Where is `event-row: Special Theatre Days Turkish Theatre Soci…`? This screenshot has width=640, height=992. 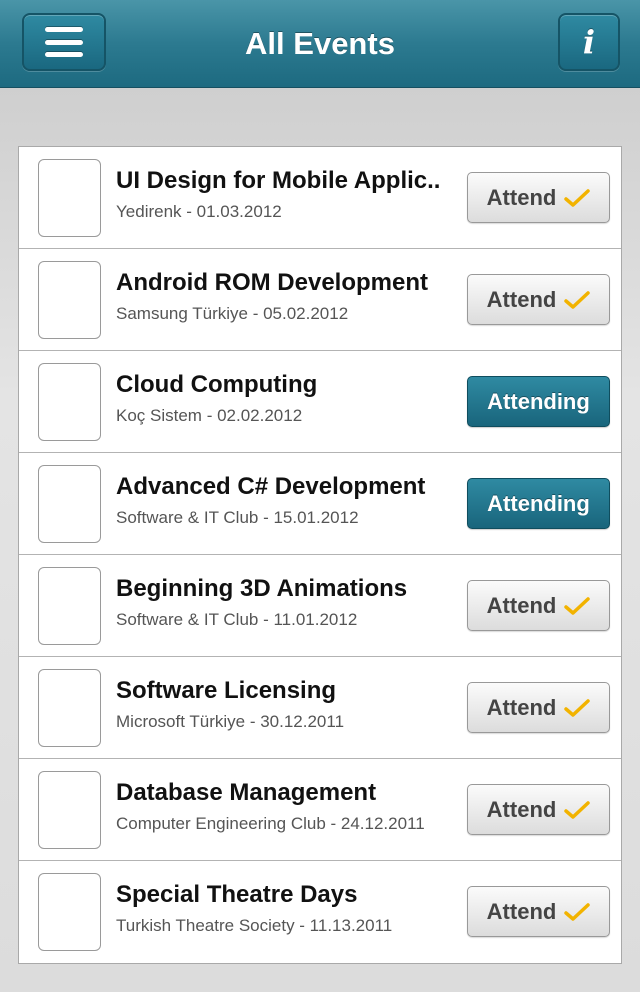 event-row: Special Theatre Days Turkish Theatre Soci… is located at coordinates (320, 912).